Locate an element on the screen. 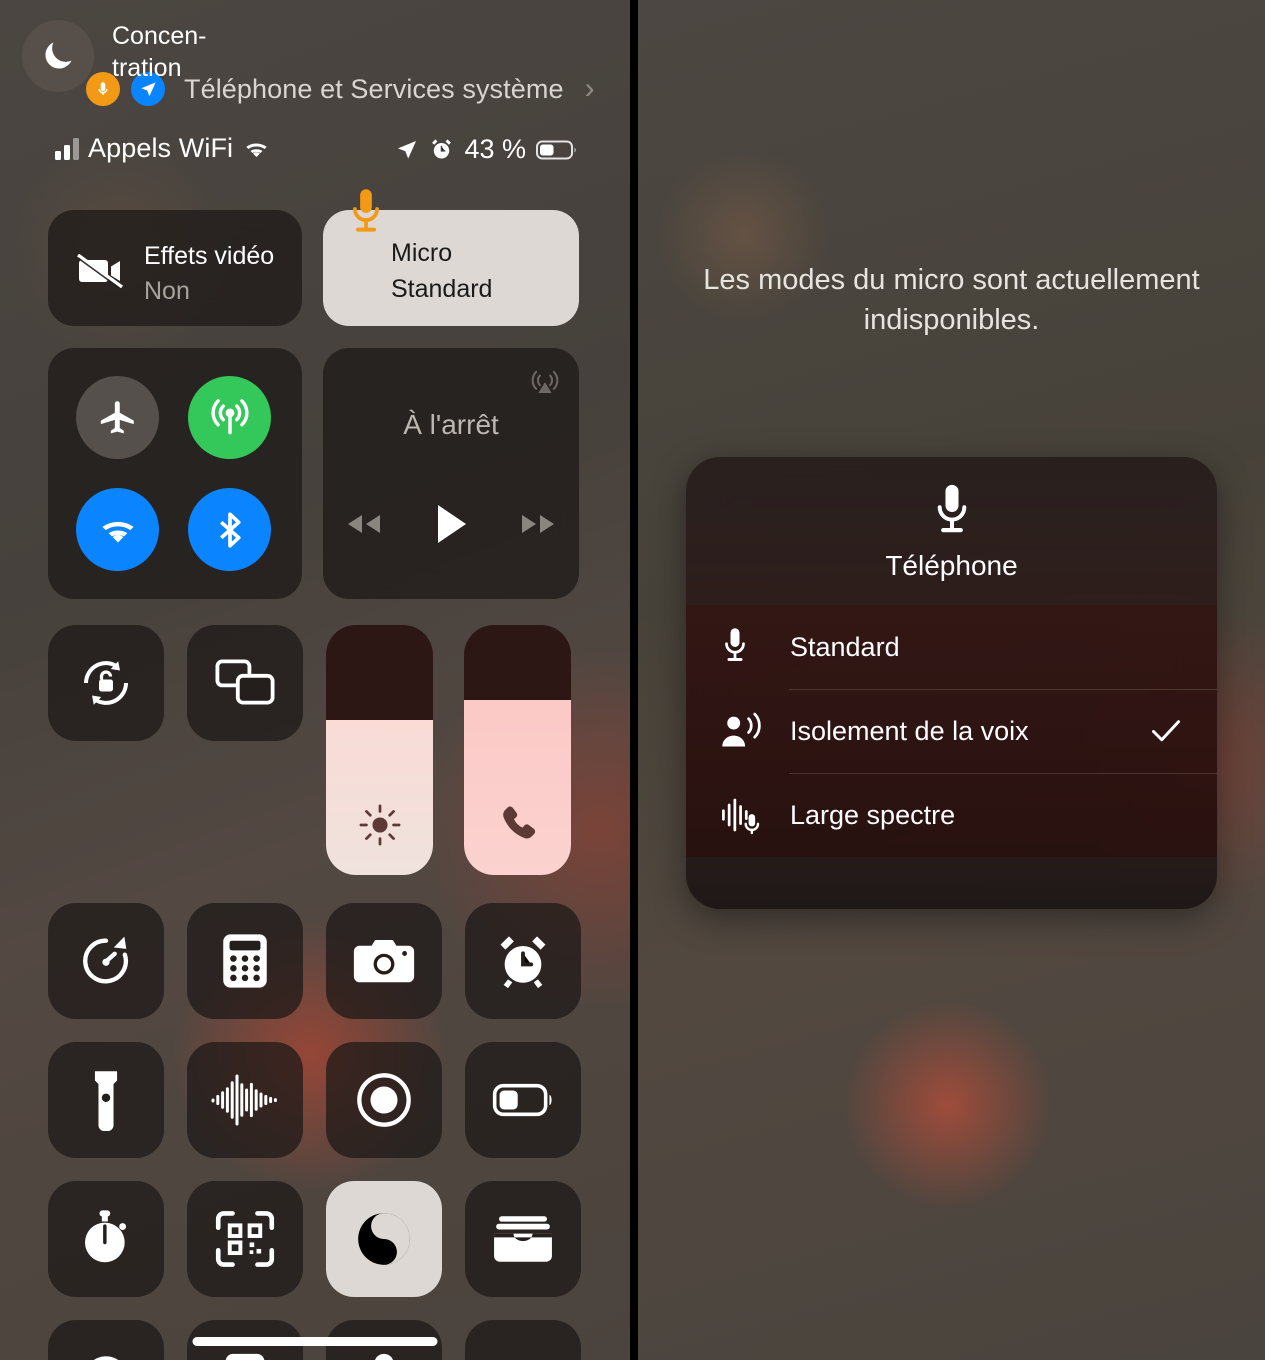 Image resolution: width=1265 pixels, height=1360 pixels. rotation-lock-button is located at coordinates (106, 683).